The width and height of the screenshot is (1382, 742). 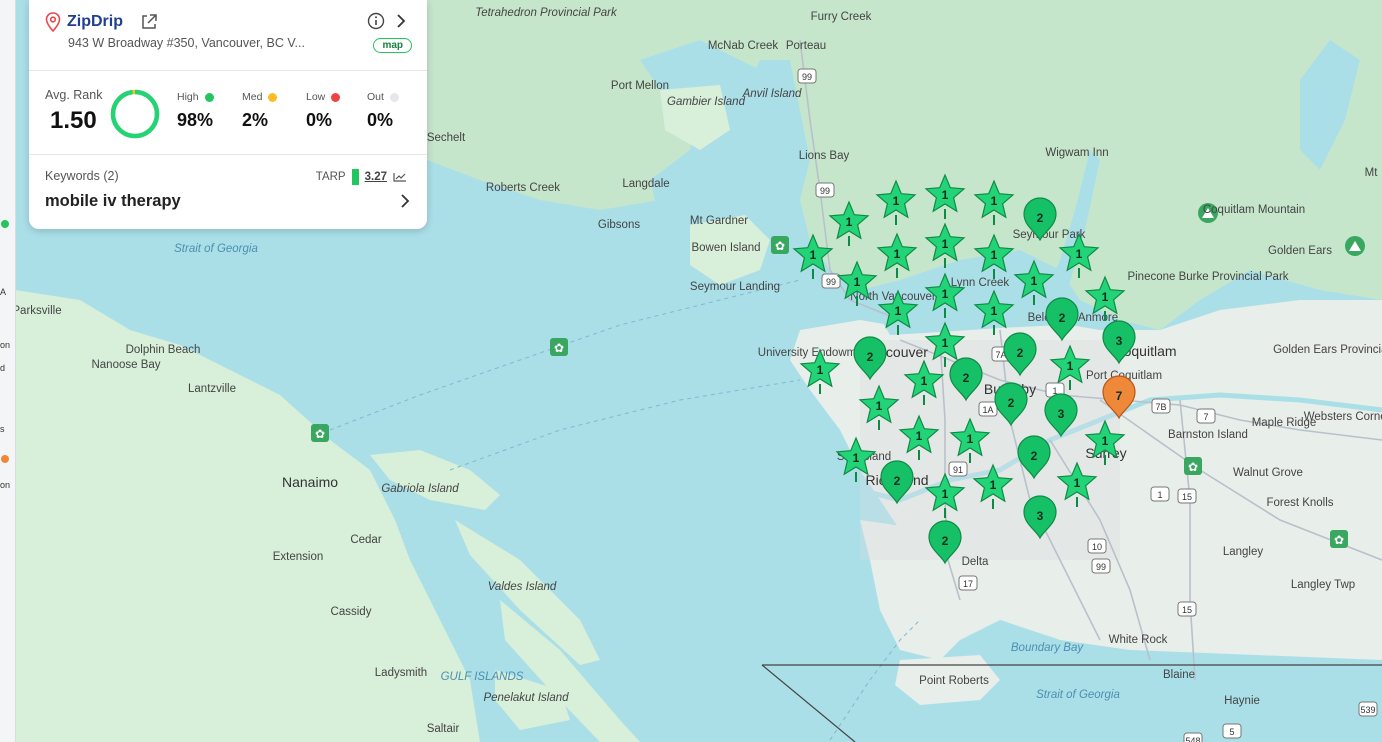 What do you see at coordinates (376, 21) in the screenshot?
I see `info-icon` at bounding box center [376, 21].